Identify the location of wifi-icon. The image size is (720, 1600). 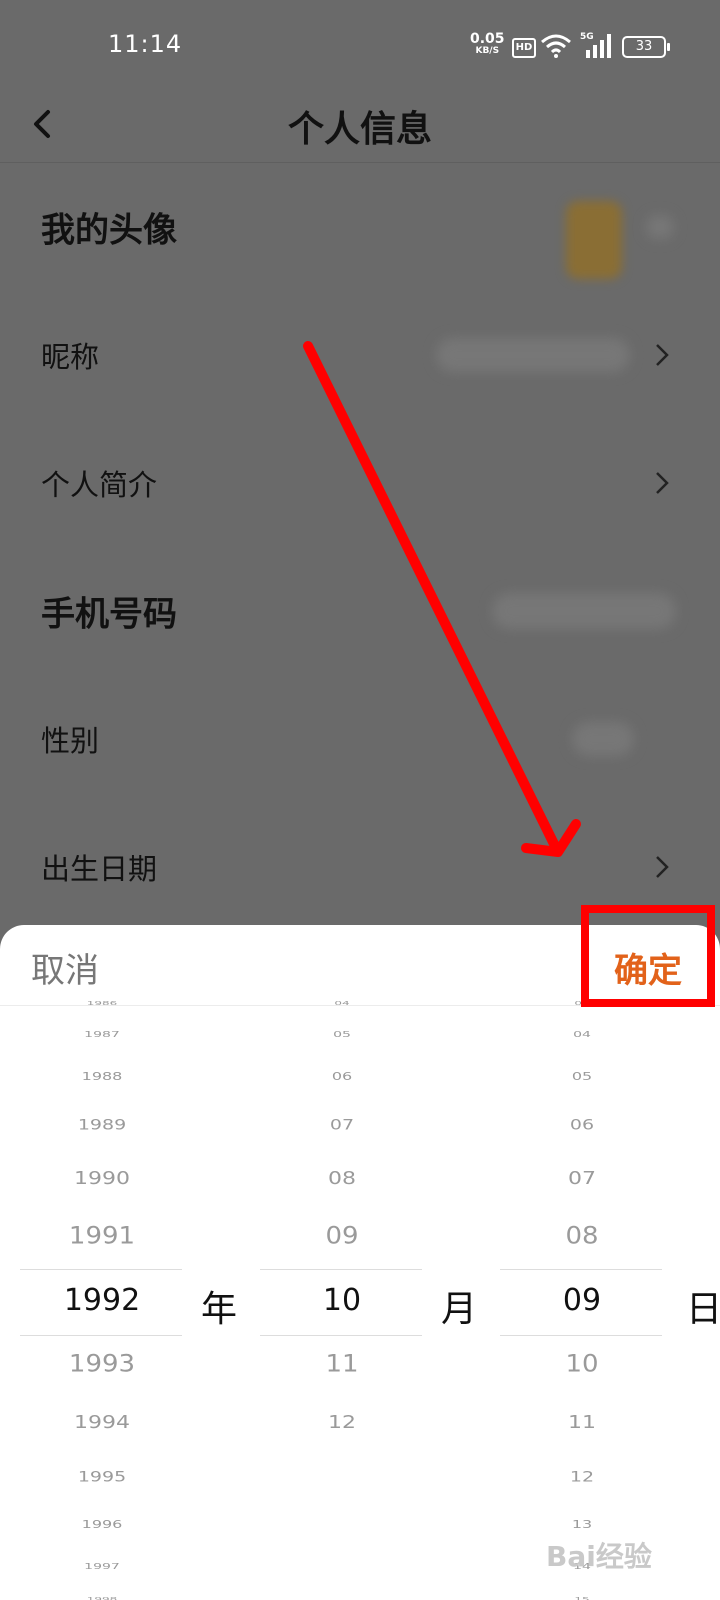
(556, 46).